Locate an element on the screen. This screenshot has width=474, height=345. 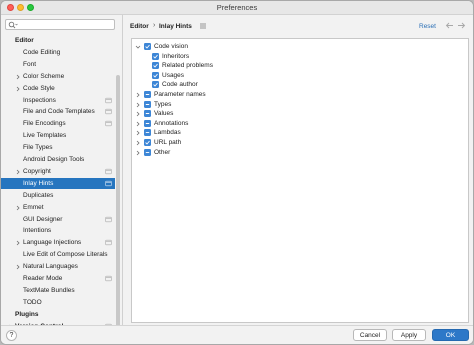
apply-button: Apply is located at coordinates (409, 335).